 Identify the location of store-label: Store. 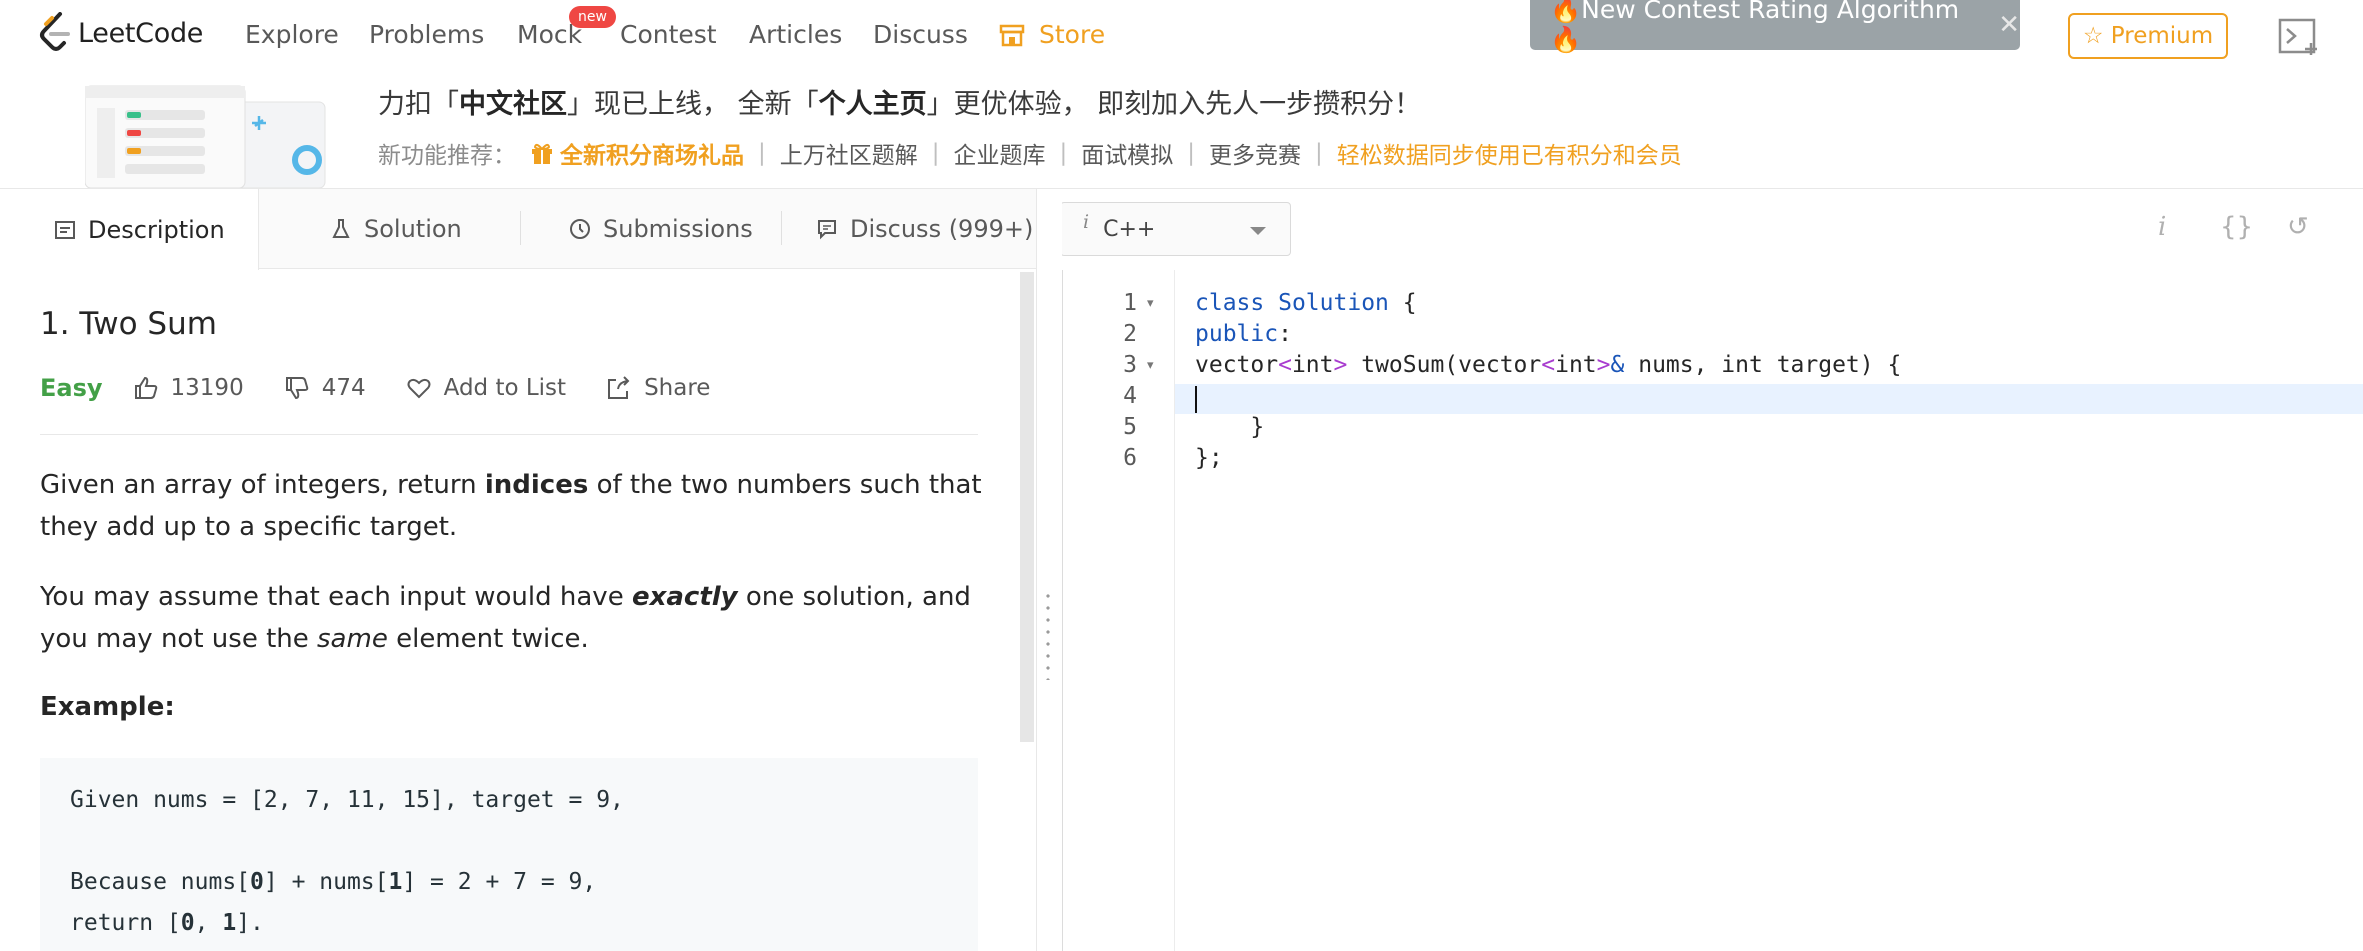
(1072, 34).